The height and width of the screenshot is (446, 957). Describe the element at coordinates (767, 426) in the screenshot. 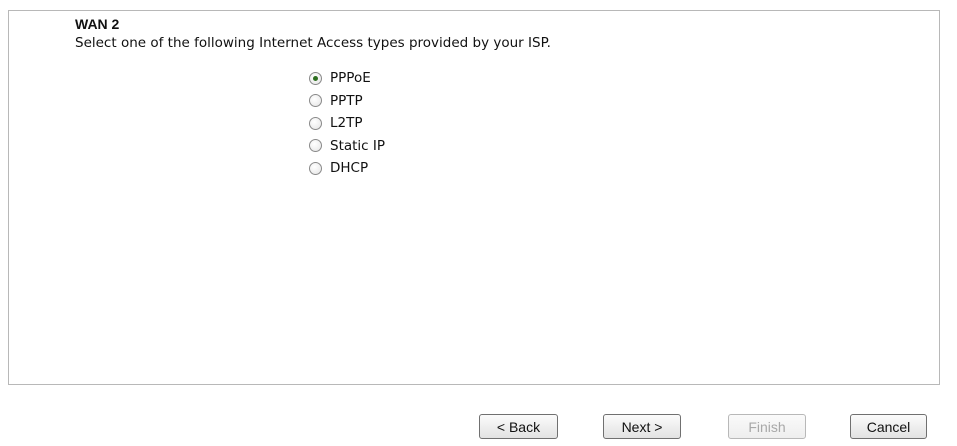

I see `finish-button: Finish` at that location.